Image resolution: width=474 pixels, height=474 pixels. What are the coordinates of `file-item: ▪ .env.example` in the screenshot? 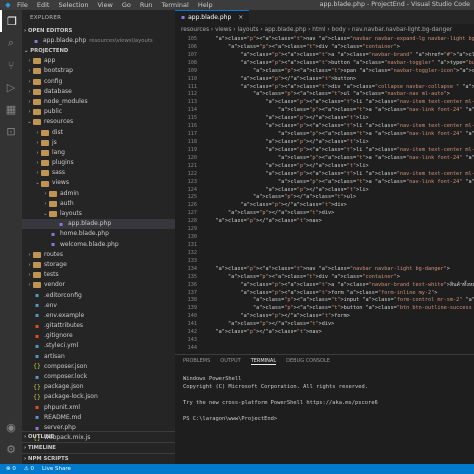 It's located at (98, 316).